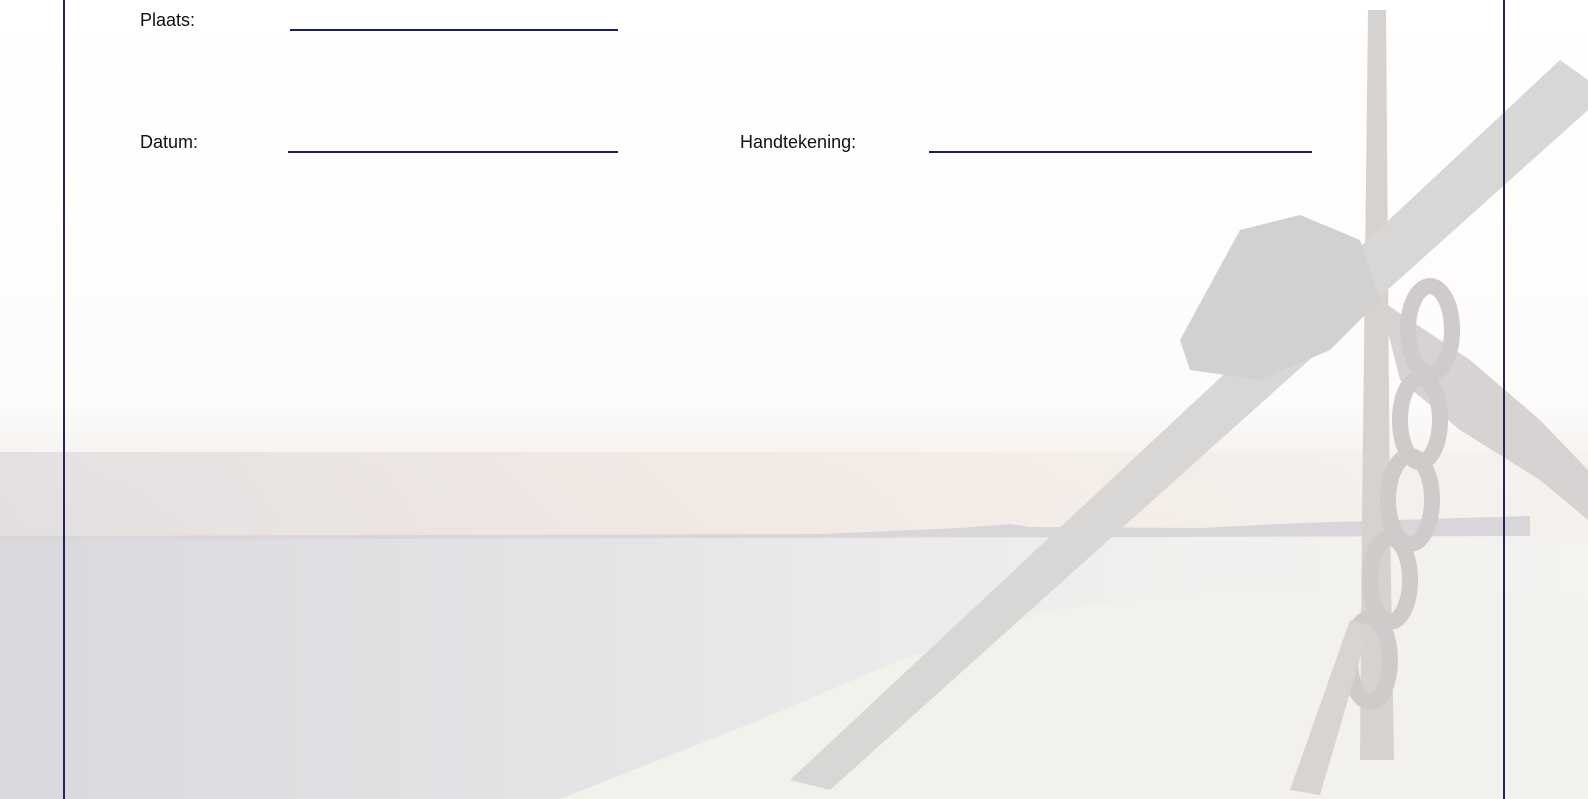 The height and width of the screenshot is (799, 1588). What do you see at coordinates (1120, 152) in the screenshot?
I see `signature-field-line` at bounding box center [1120, 152].